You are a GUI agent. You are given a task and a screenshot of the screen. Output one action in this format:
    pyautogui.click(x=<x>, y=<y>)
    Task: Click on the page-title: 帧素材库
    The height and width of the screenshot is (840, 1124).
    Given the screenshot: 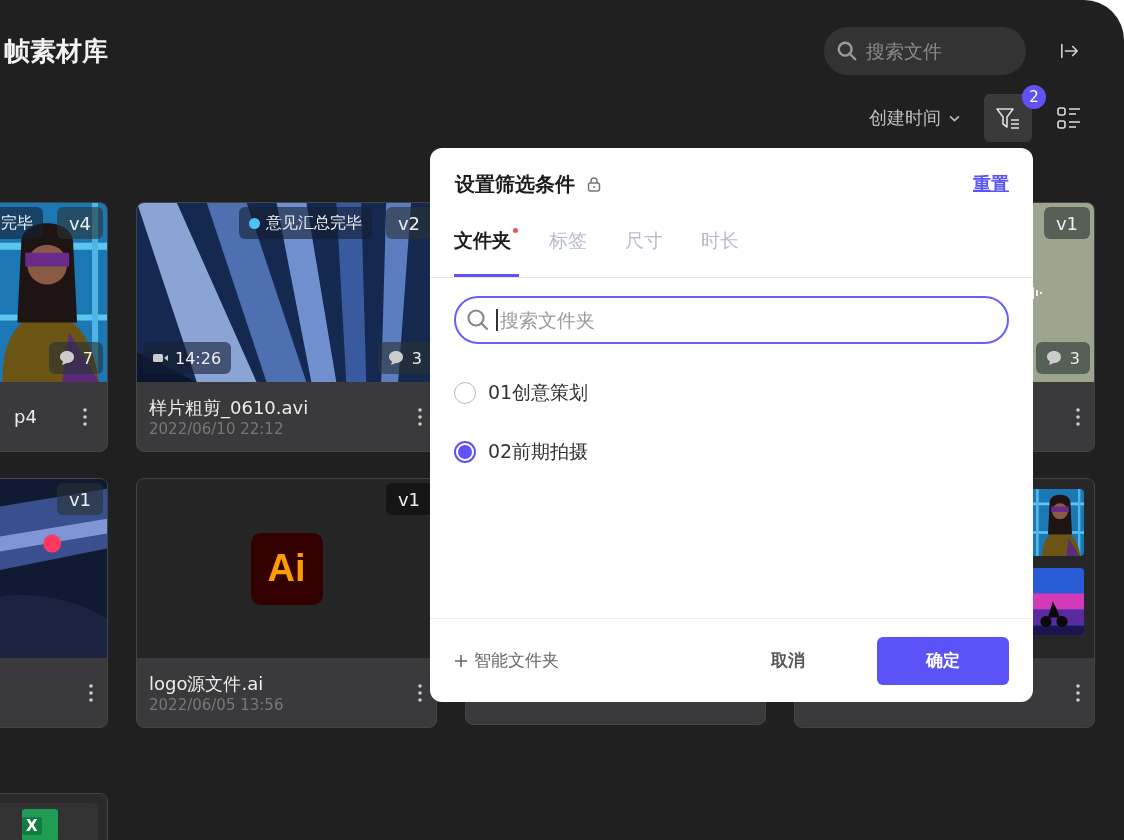 What is the action you would take?
    pyautogui.click(x=56, y=51)
    